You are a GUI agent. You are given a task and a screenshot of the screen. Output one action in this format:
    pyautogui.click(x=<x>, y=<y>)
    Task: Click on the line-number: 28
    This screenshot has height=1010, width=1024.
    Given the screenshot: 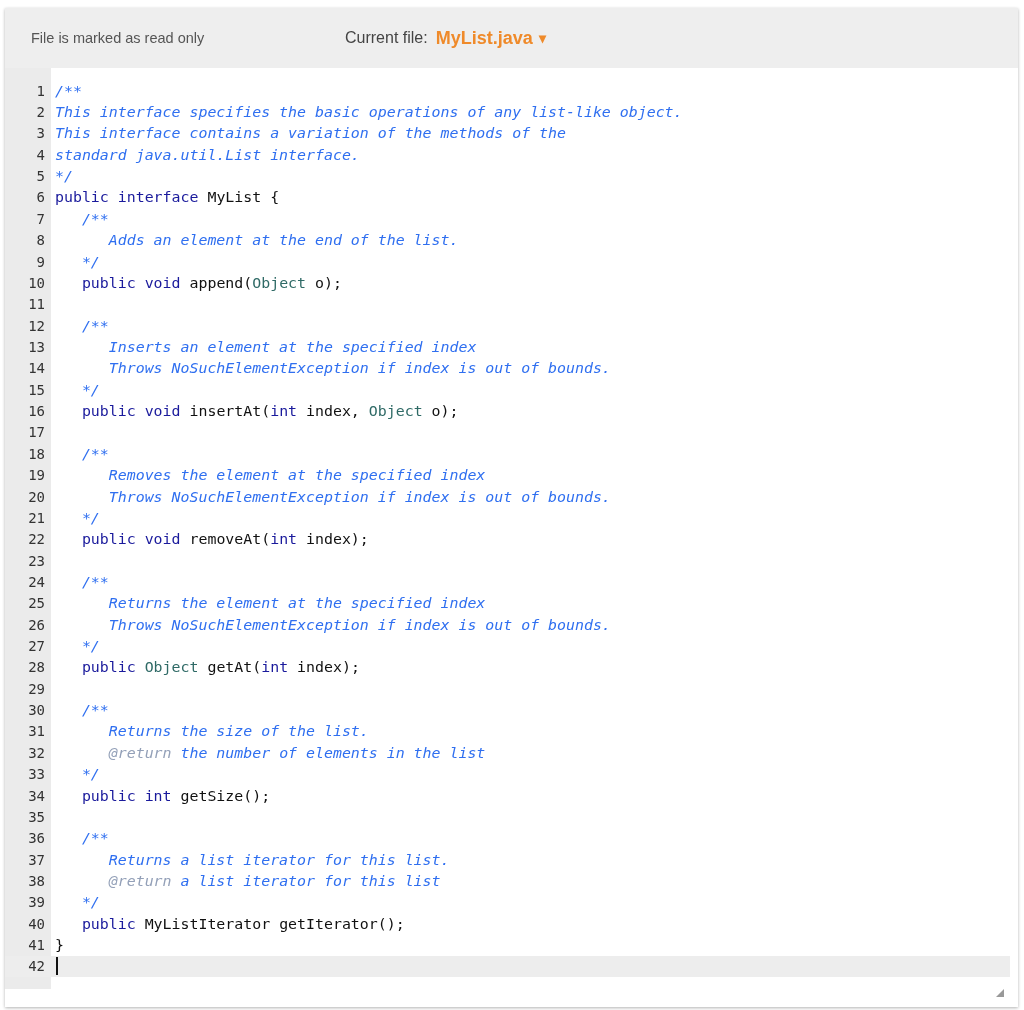 What is the action you would take?
    pyautogui.click(x=36, y=667)
    